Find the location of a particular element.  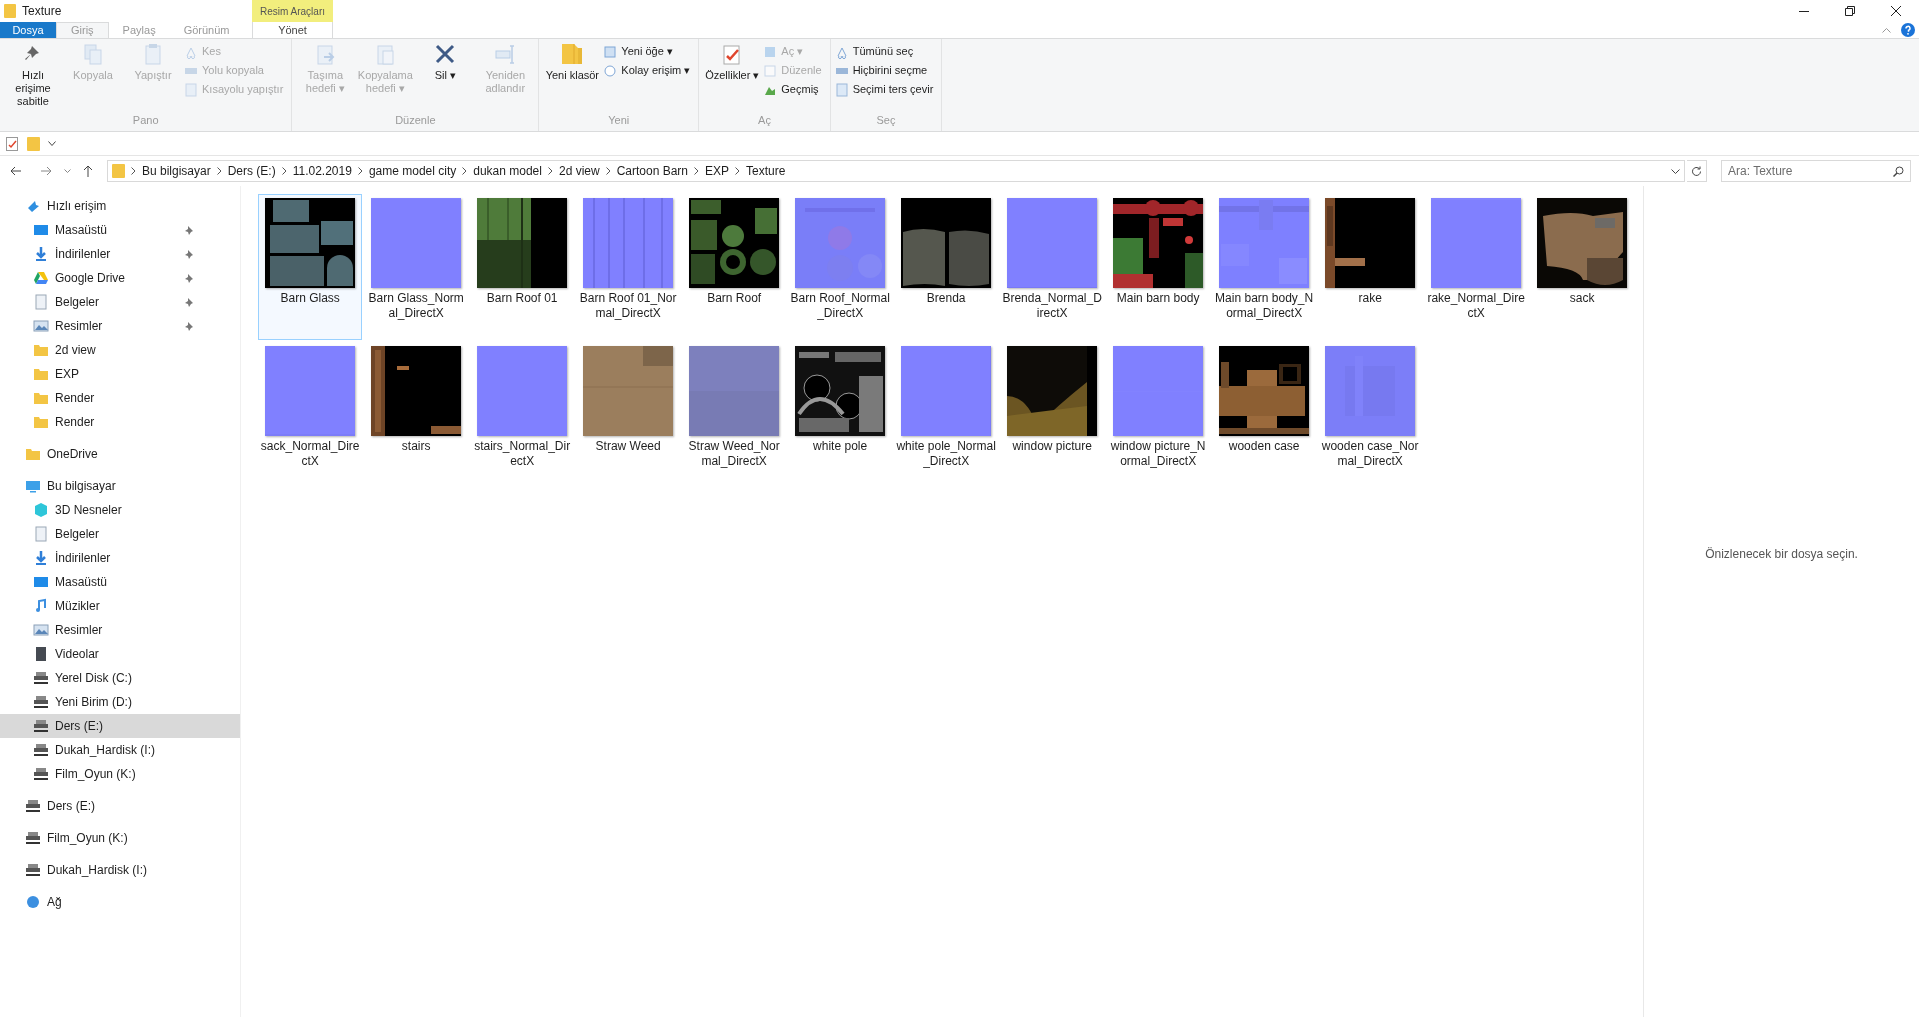

help-icon is located at coordinates (1908, 30).